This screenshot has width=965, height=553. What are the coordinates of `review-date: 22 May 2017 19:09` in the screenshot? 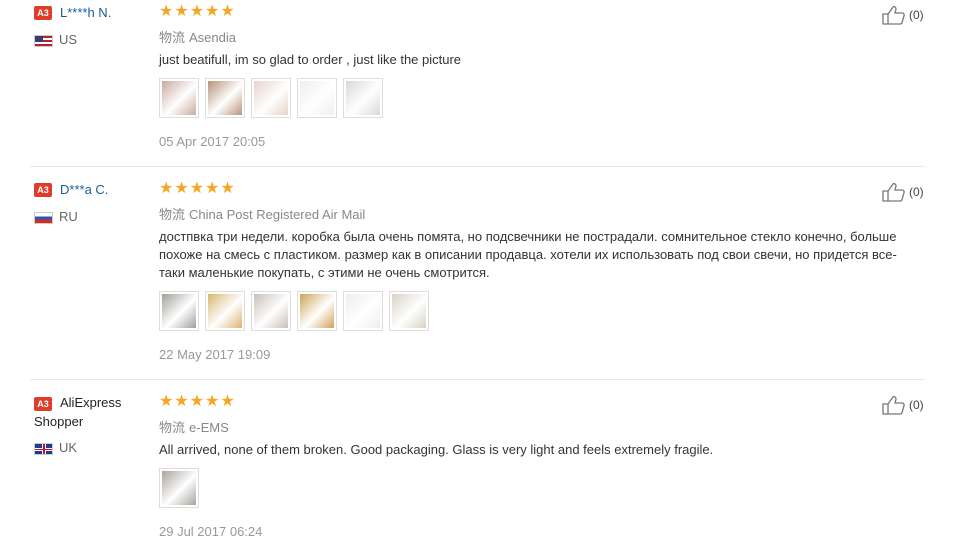 It's located at (215, 354).